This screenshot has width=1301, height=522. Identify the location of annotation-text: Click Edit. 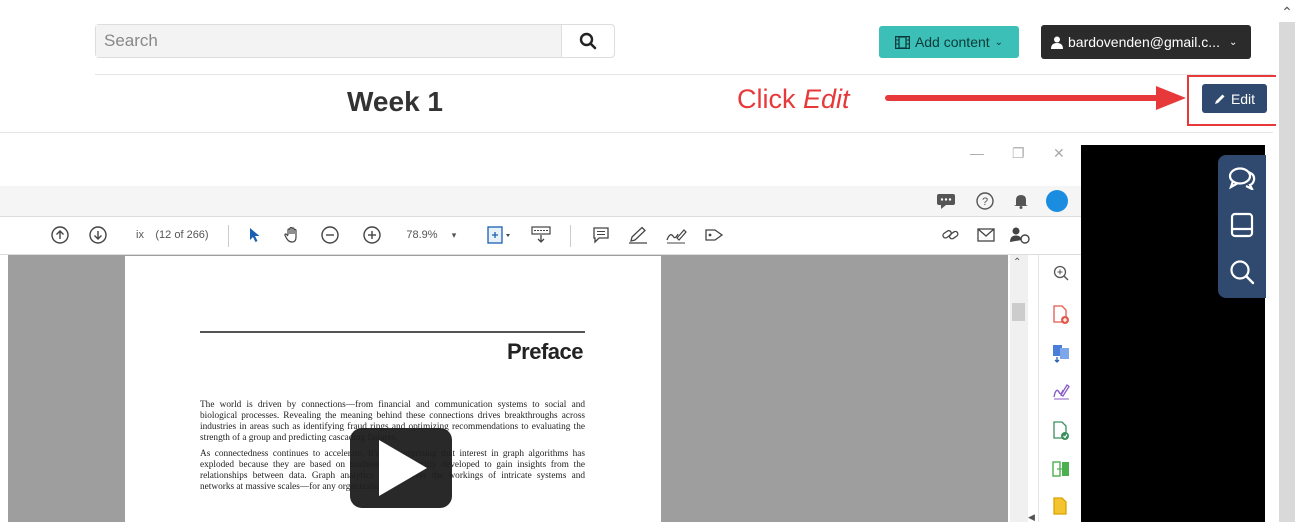
(793, 99).